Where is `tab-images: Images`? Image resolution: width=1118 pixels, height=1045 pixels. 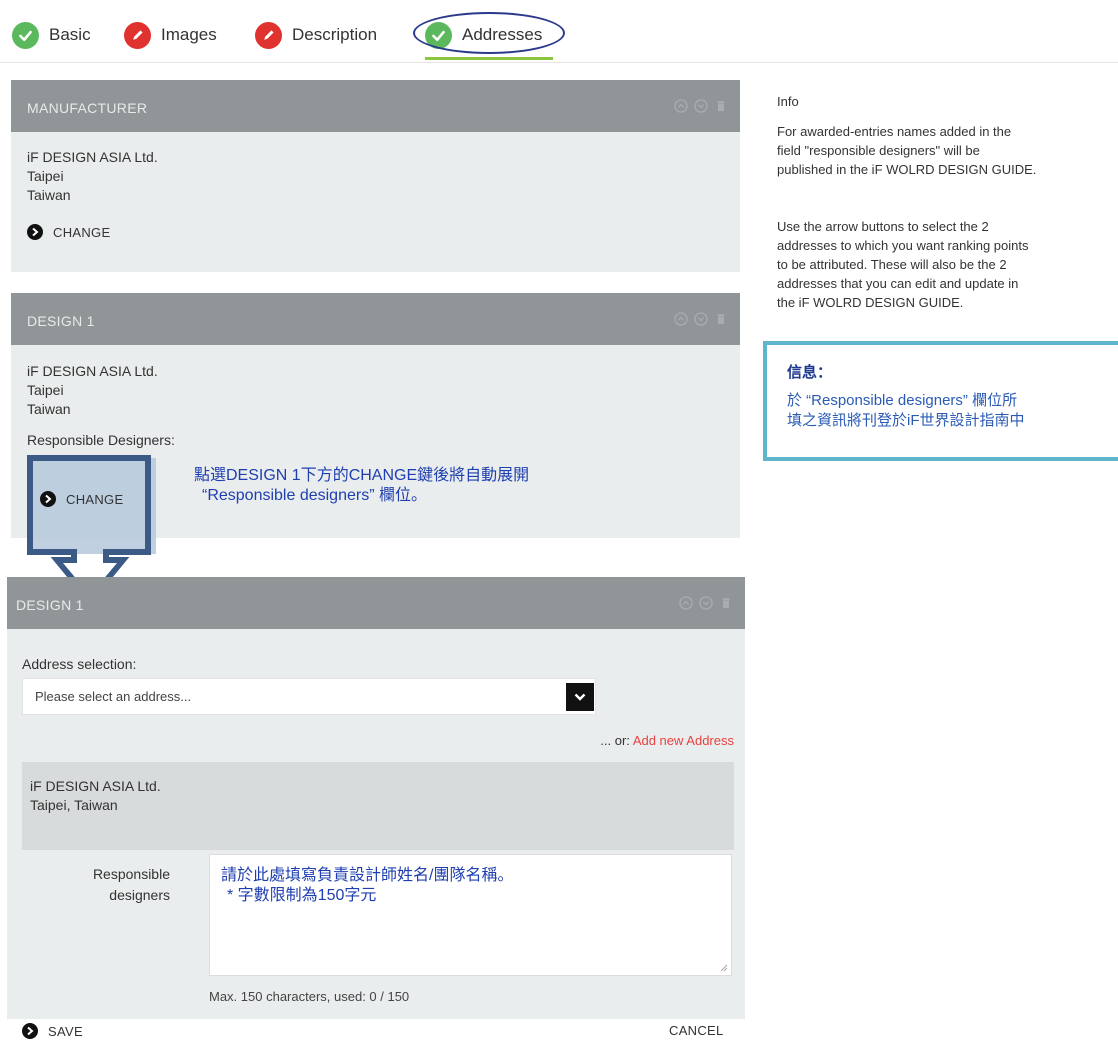 tab-images: Images is located at coordinates (170, 35).